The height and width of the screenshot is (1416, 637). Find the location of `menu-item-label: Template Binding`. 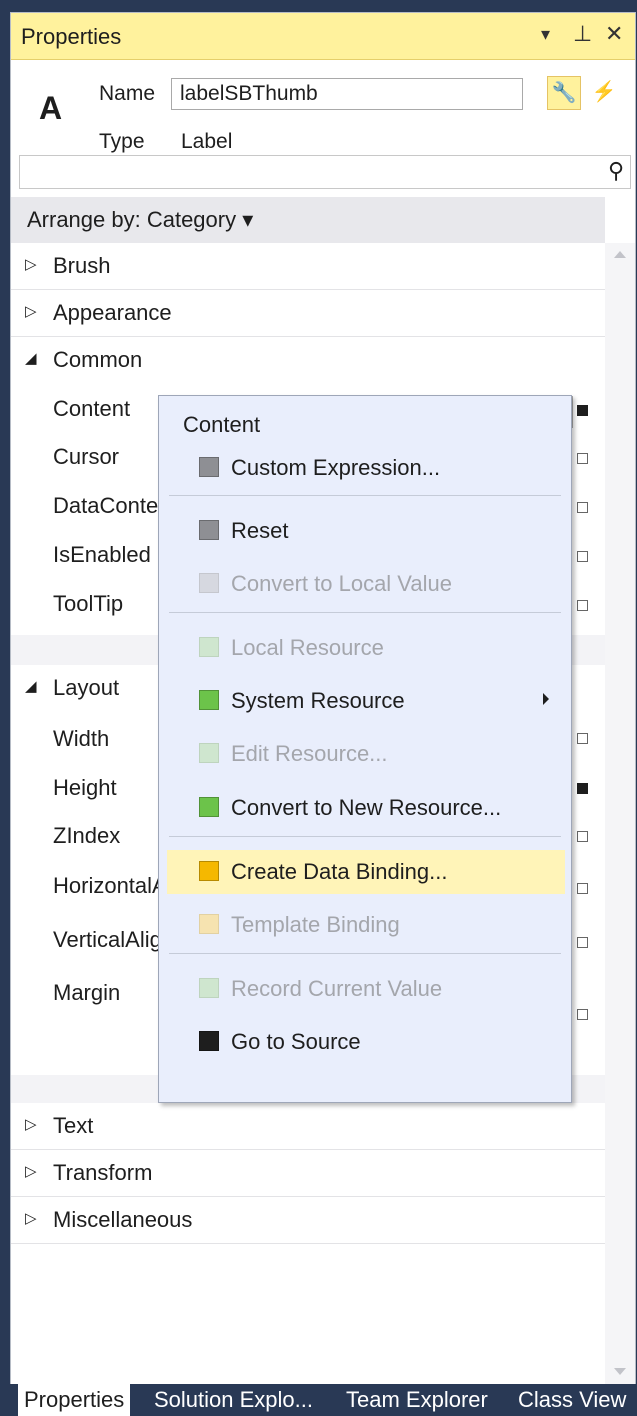

menu-item-label: Template Binding is located at coordinates (315, 924).